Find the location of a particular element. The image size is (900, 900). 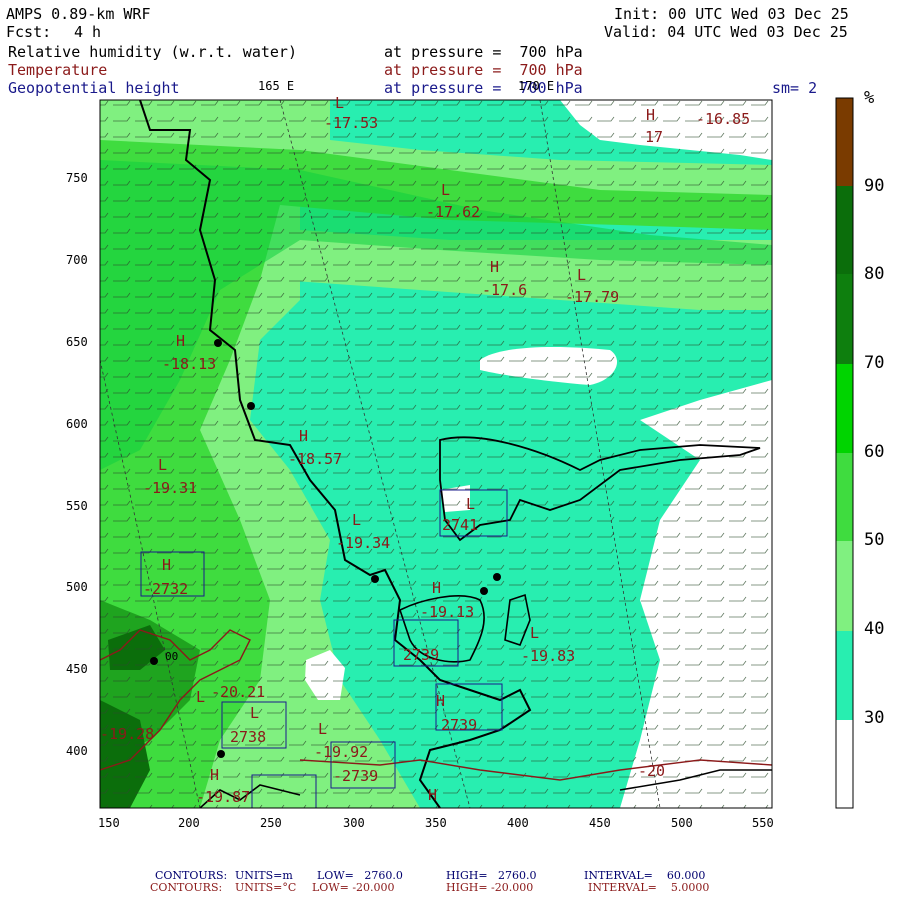

height-label: -2739 is located at coordinates (355, 776).